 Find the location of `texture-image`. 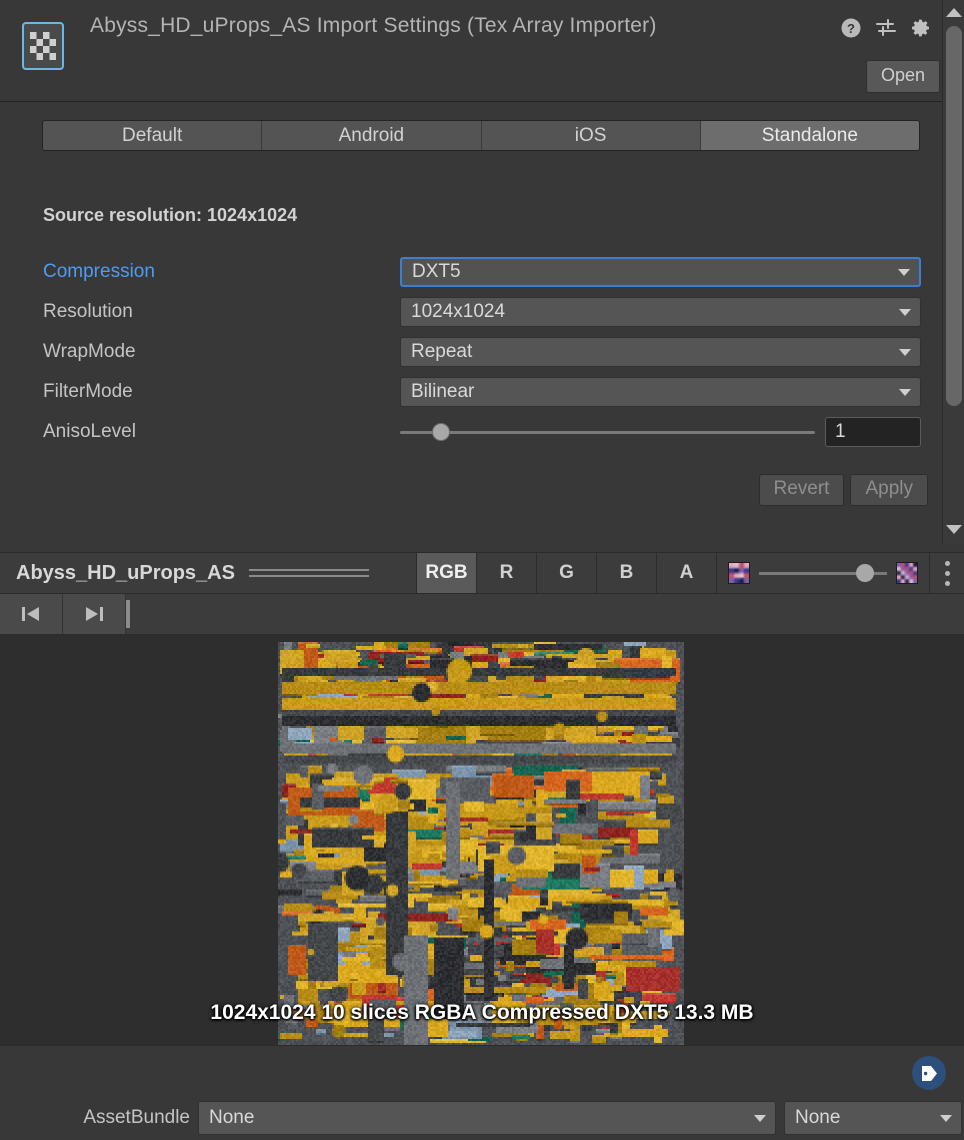

texture-image is located at coordinates (481, 843).